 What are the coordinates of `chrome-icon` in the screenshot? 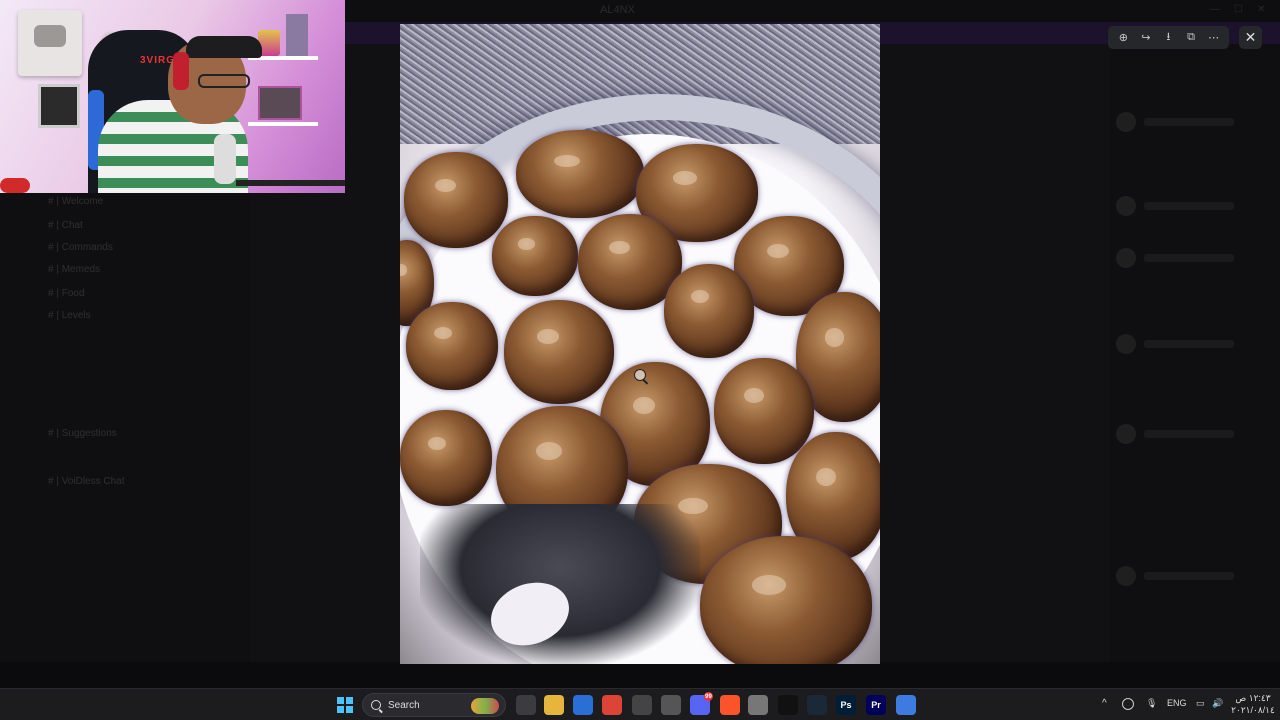 It's located at (612, 705).